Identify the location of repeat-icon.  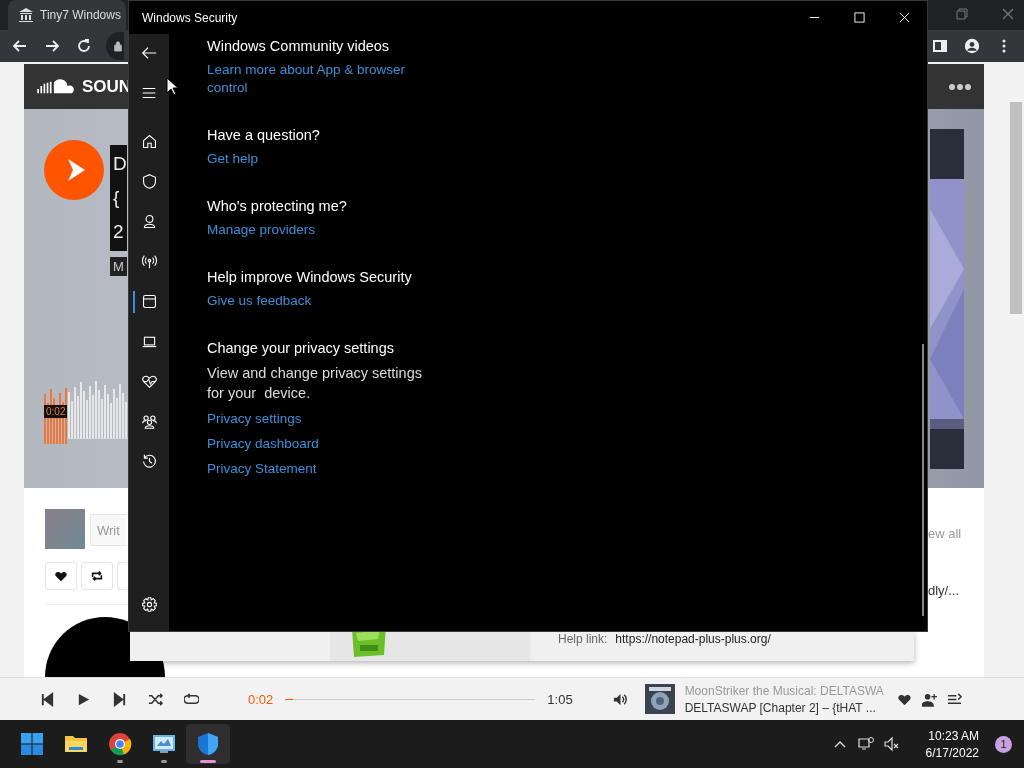
(191, 699).